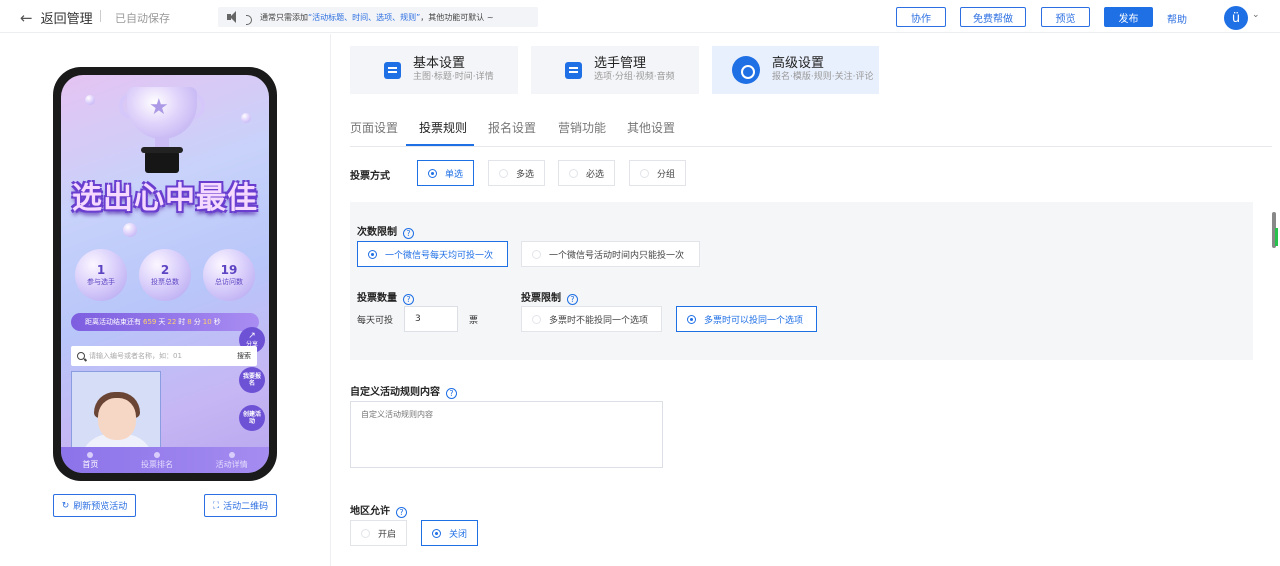 The height and width of the screenshot is (566, 1280). Describe the element at coordinates (1065, 17) in the screenshot. I see `preview-button: 预览` at that location.